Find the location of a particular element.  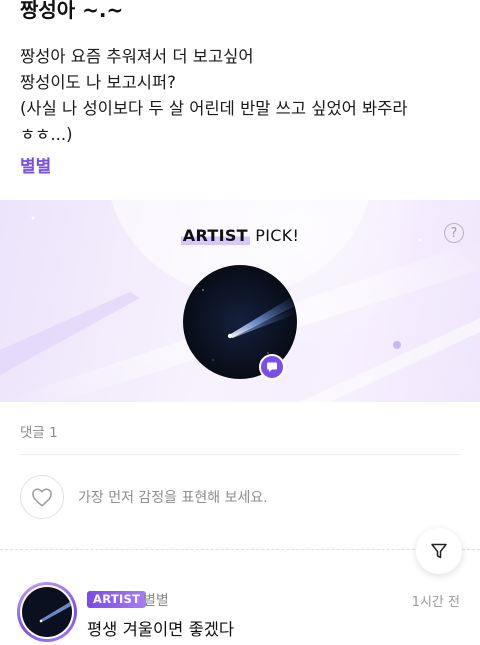

comment-avatar is located at coordinates (47, 612).